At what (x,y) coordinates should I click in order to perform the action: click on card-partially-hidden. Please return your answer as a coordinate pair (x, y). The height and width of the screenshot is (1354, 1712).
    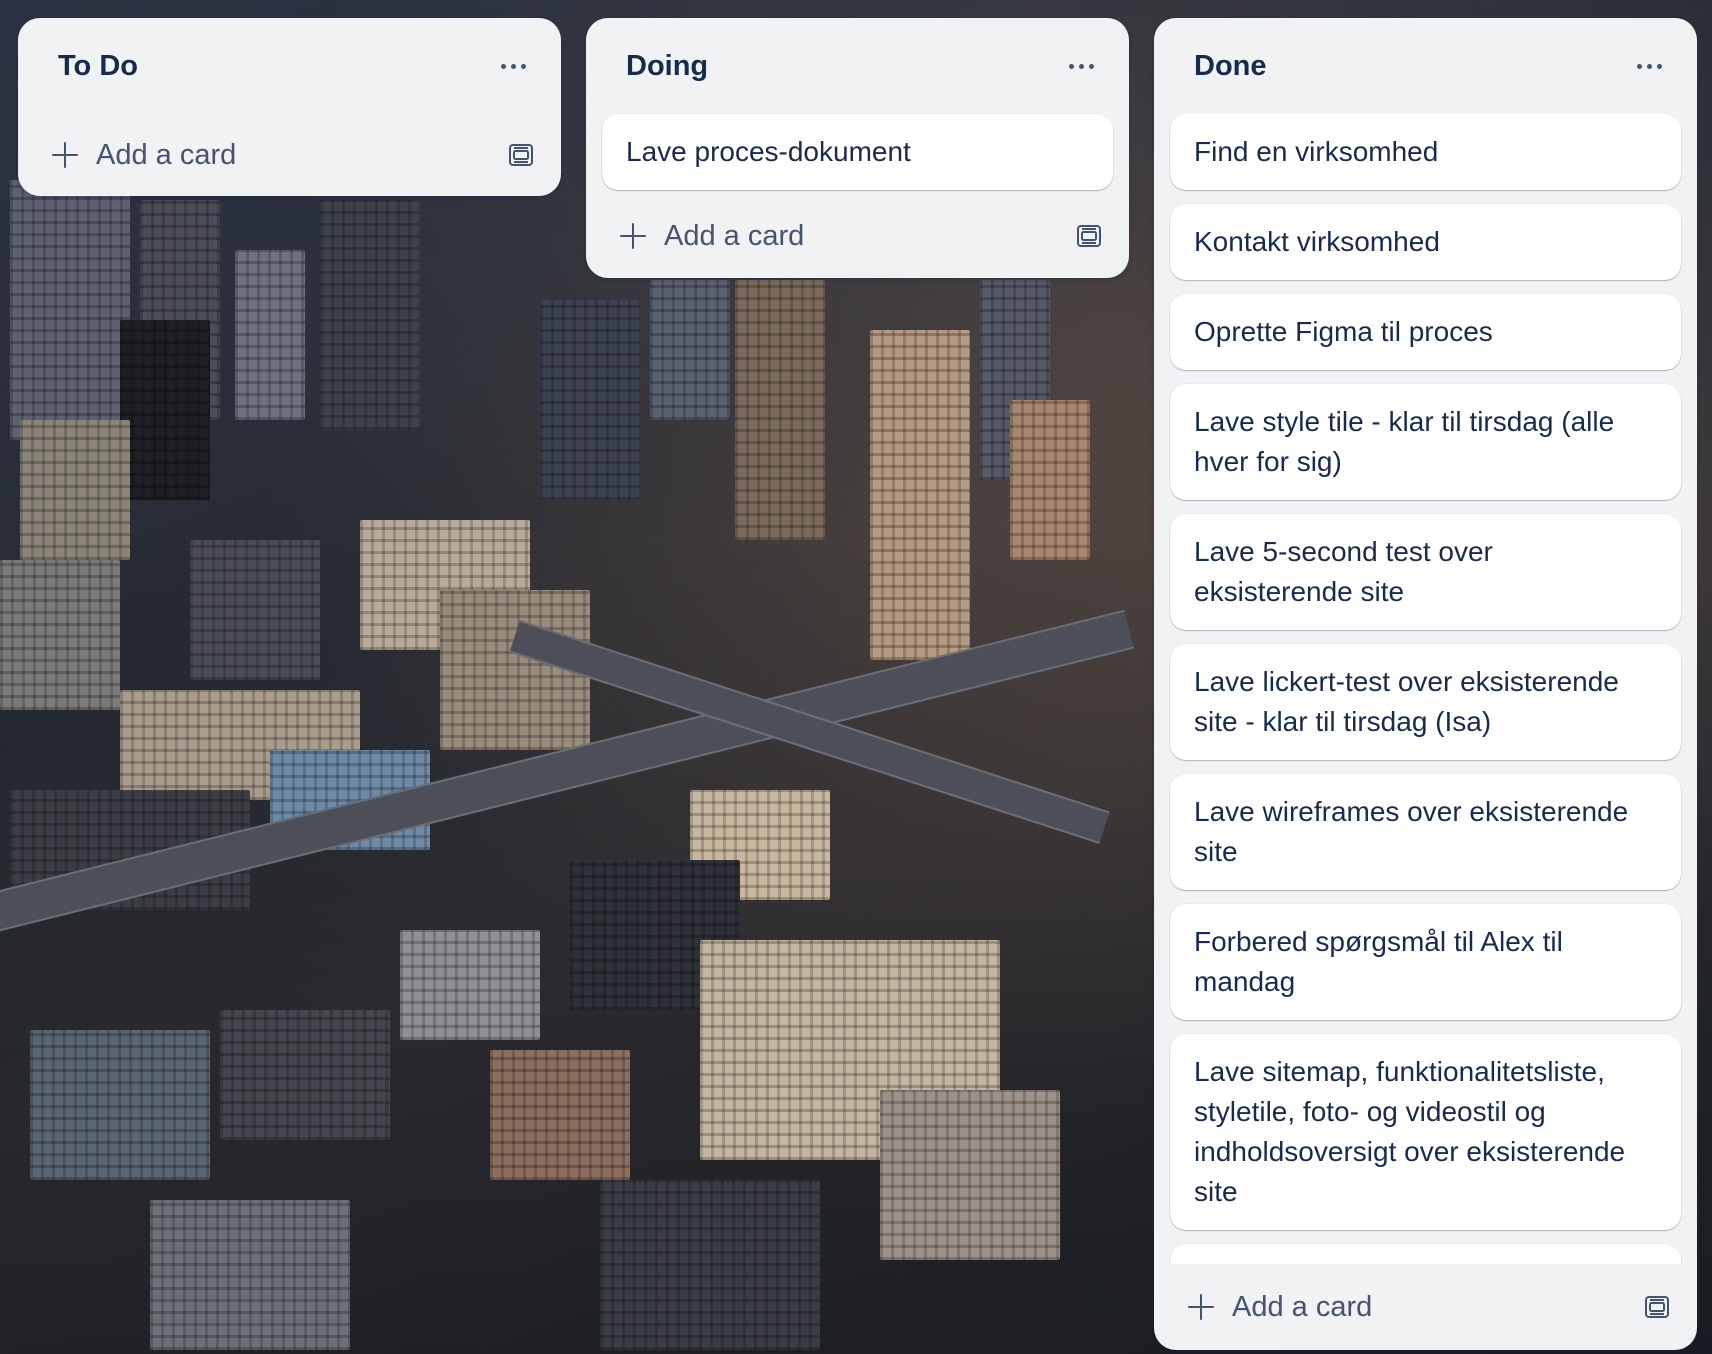
    Looking at the image, I should click on (1425, 1254).